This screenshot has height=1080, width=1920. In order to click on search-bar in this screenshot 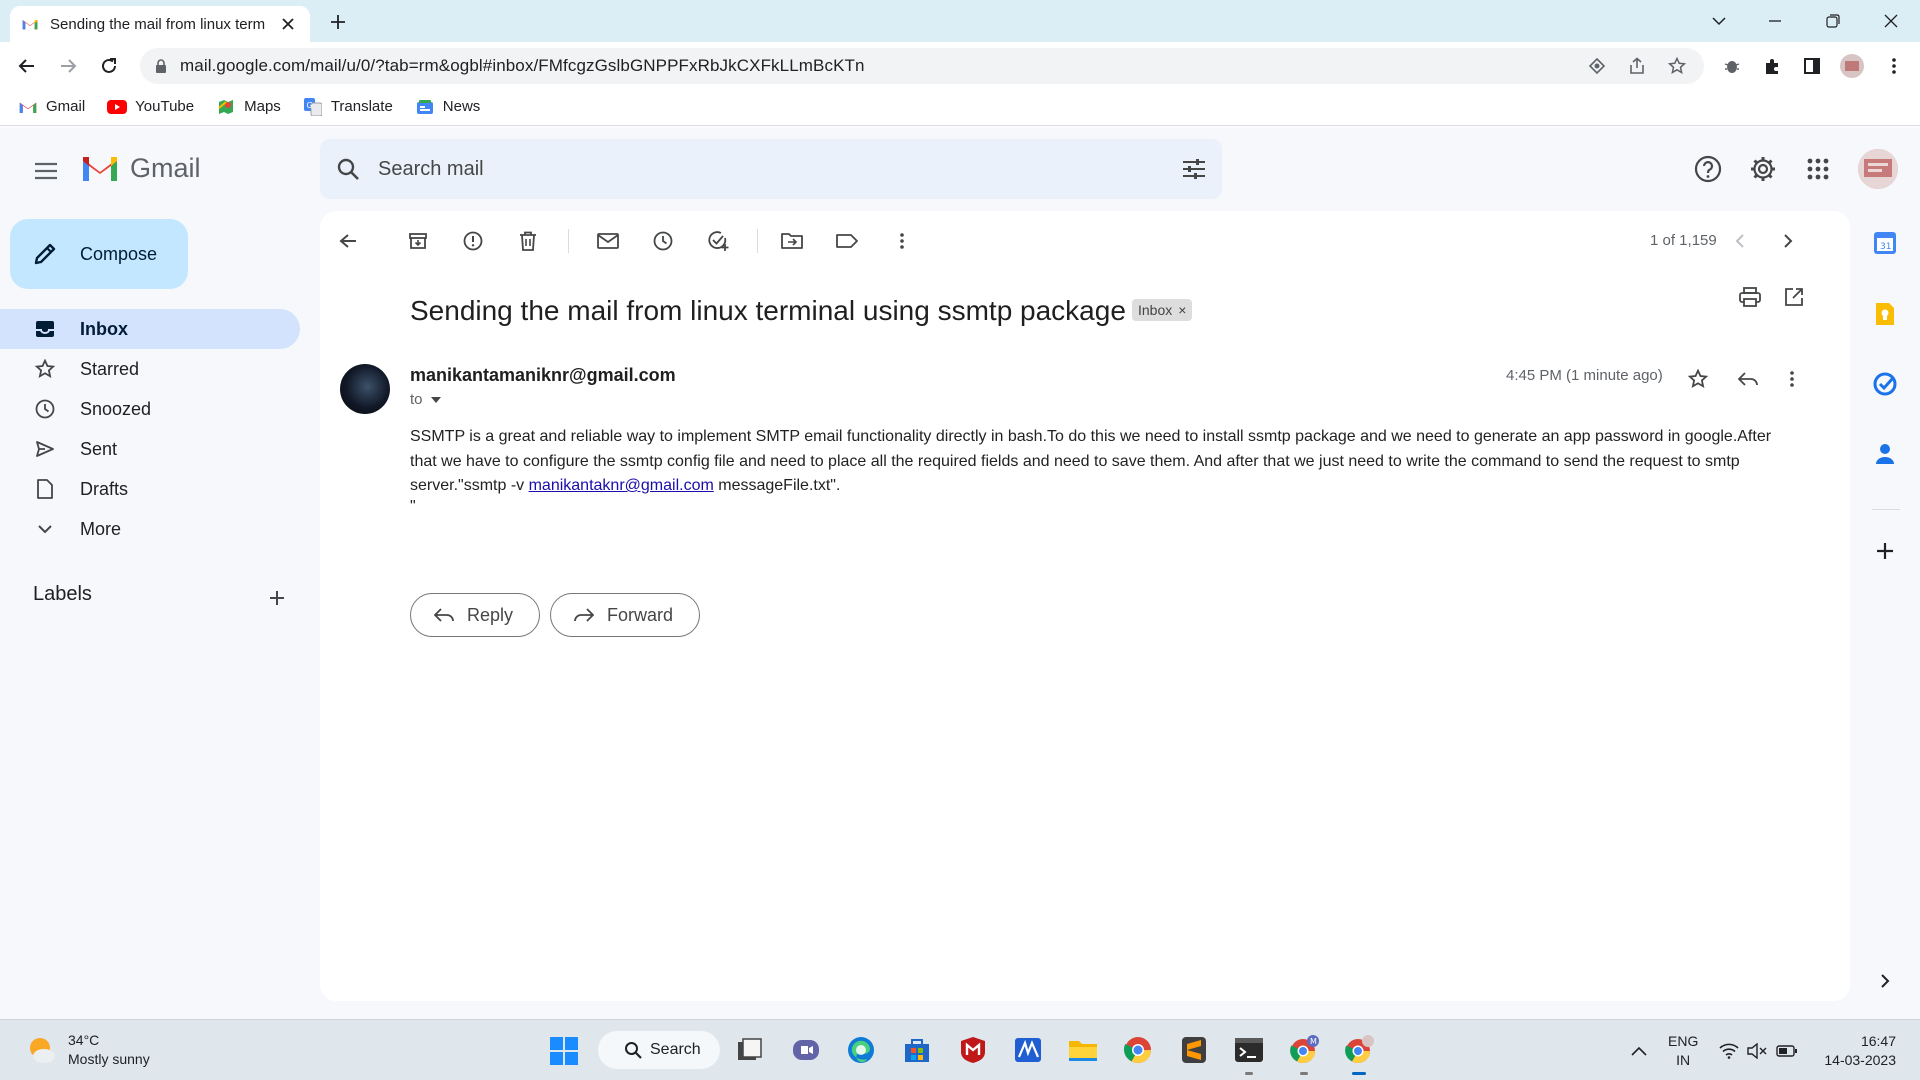, I will do `click(771, 169)`.